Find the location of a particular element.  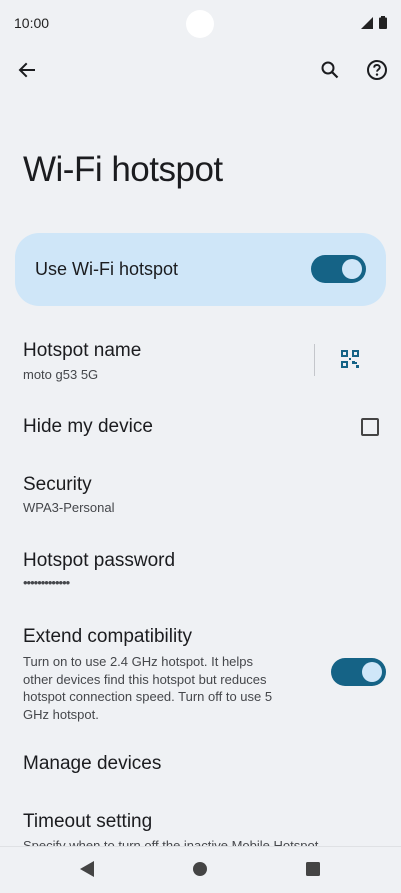

qr-code-icon is located at coordinates (350, 359).